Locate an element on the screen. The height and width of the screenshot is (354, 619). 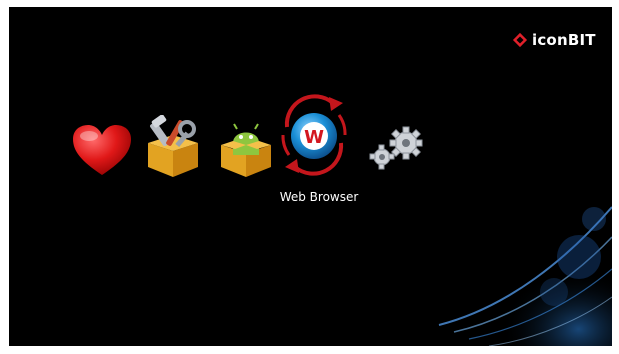
brand-logo: iconBIT is located at coordinates (554, 40).